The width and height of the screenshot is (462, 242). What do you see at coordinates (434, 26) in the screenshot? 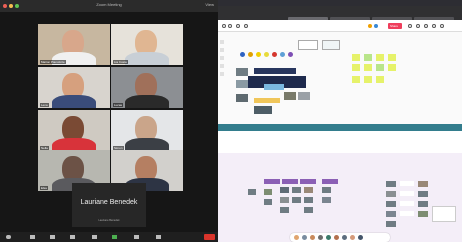
I see `filter-icon` at bounding box center [434, 26].